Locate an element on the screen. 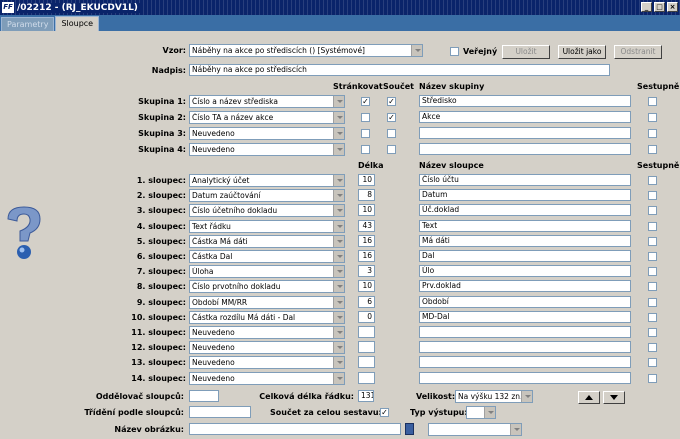 The height and width of the screenshot is (439, 680). column-name-input: Období is located at coordinates (525, 302).